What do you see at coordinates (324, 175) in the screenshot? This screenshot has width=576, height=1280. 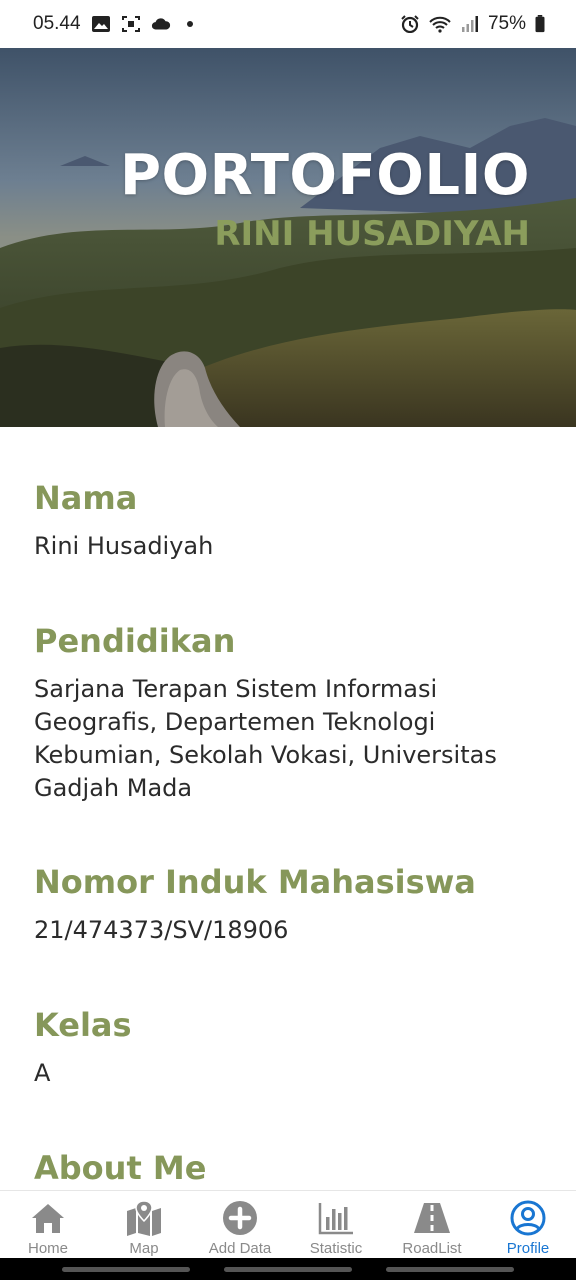 I see `hero-title: PORTOFOLIO` at bounding box center [324, 175].